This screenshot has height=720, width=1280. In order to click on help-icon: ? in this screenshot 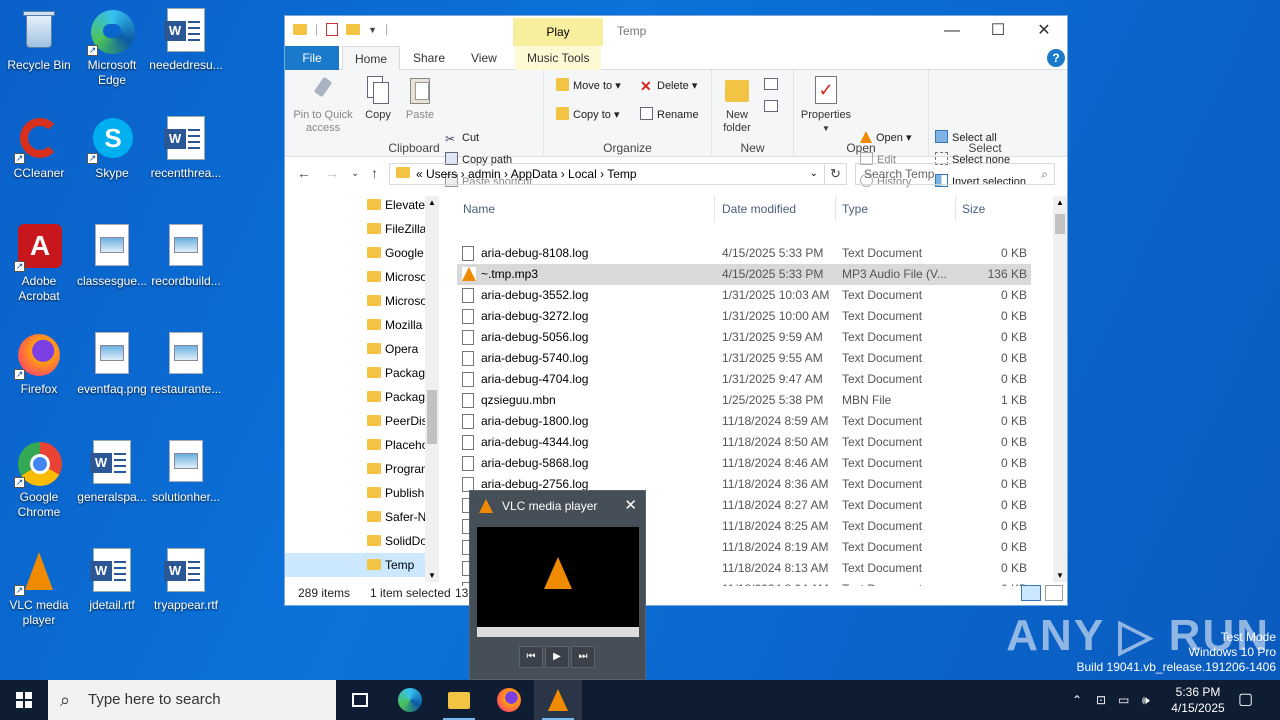, I will do `click(1056, 58)`.